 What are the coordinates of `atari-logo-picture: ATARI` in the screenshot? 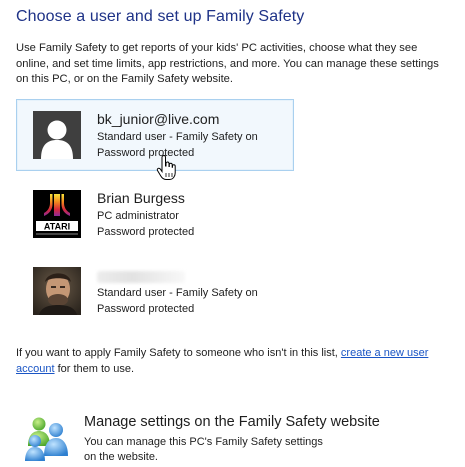 It's located at (57, 214).